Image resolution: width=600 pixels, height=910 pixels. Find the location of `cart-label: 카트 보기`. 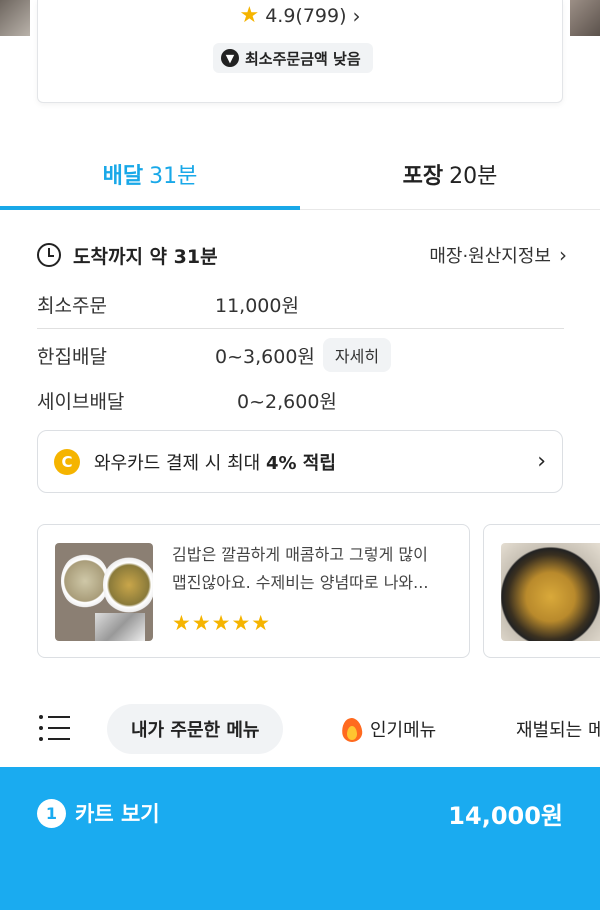

cart-label: 카트 보기 is located at coordinates (117, 814).